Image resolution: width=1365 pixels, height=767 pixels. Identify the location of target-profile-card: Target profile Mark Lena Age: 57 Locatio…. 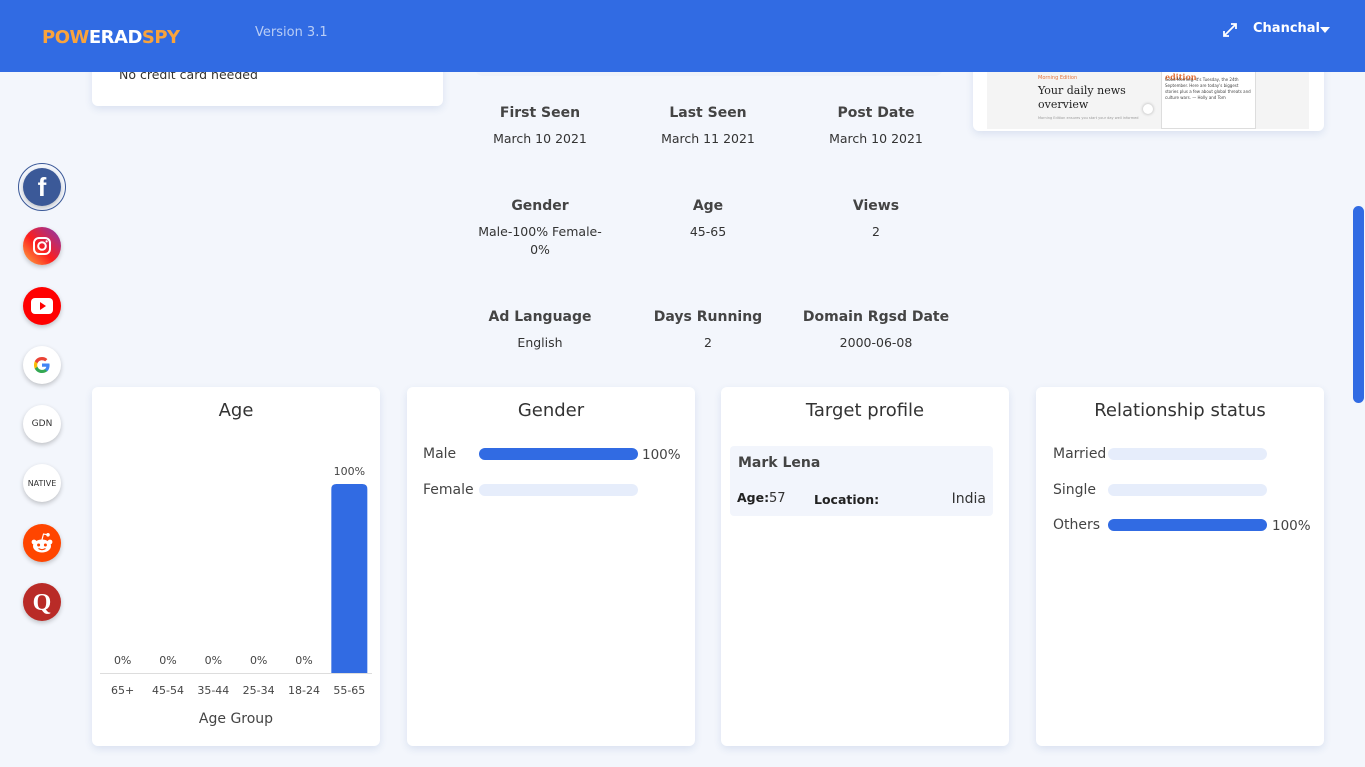
(865, 566).